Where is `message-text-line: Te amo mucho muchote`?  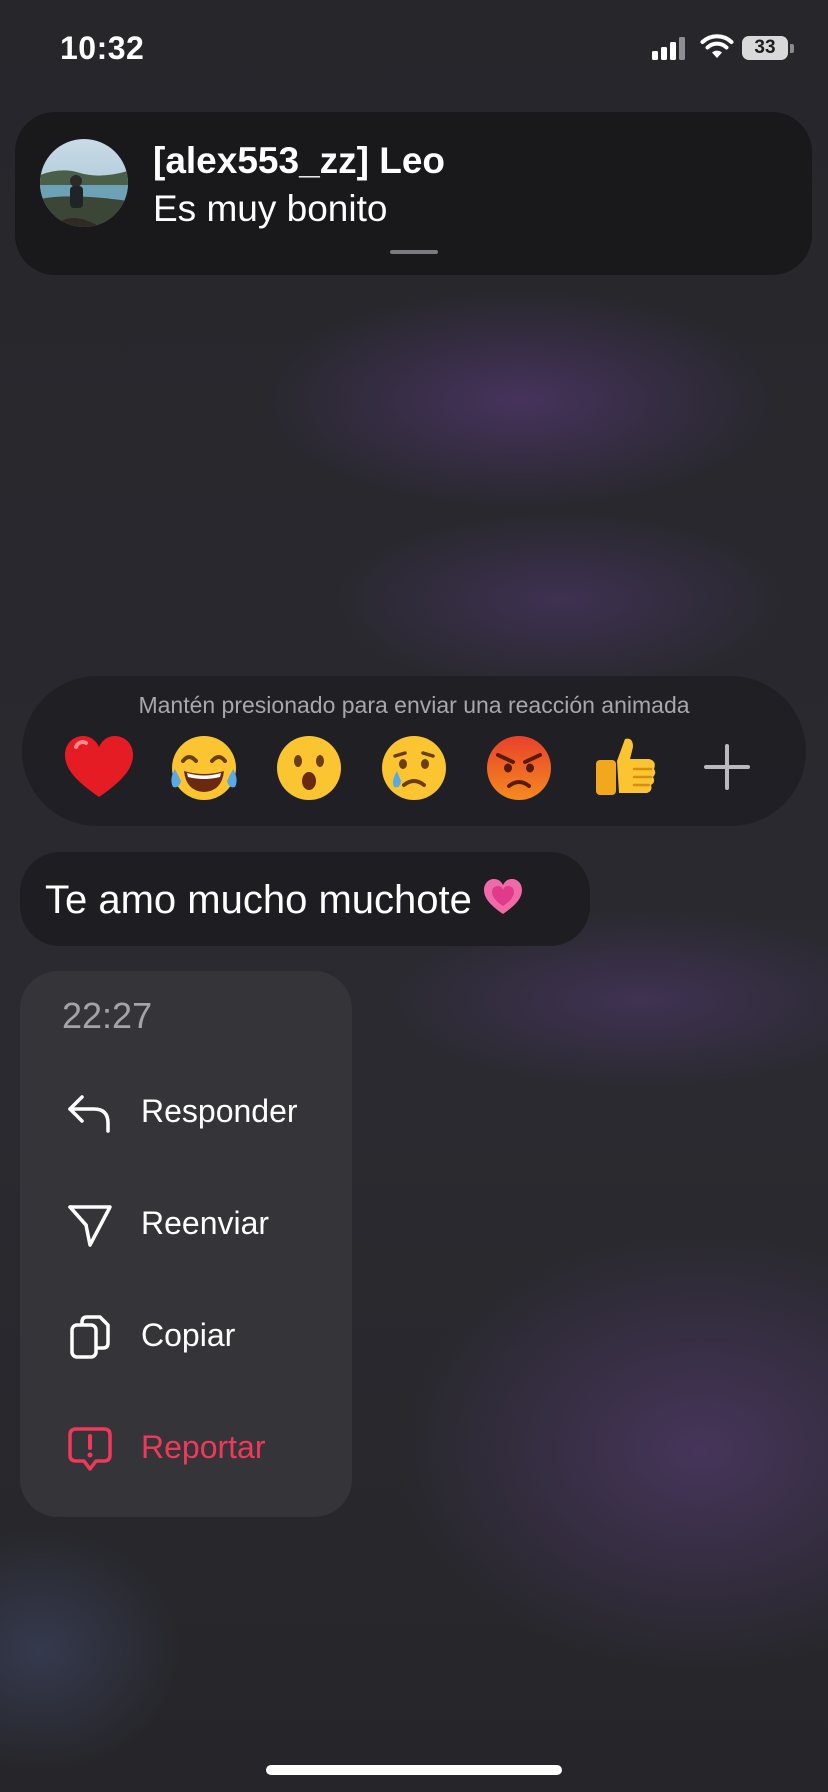 message-text-line: Te amo mucho muchote is located at coordinates (284, 900).